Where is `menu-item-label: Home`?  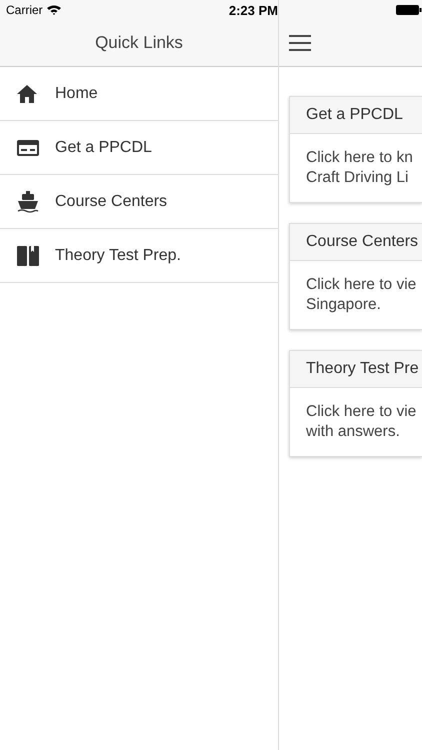
menu-item-label: Home is located at coordinates (76, 93).